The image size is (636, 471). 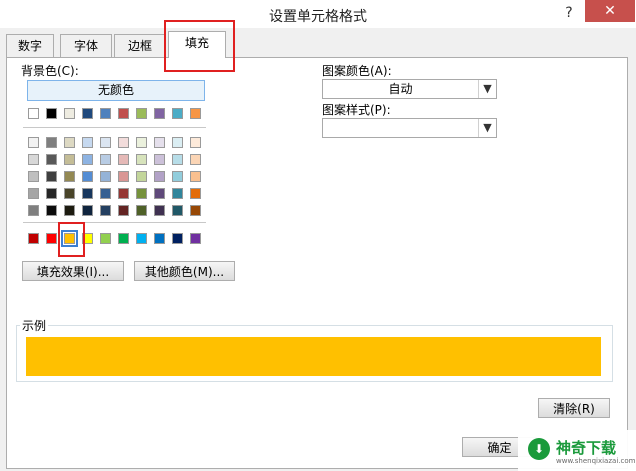 What do you see at coordinates (400, 89) in the screenshot?
I see `pattern-color-value: 自动` at bounding box center [400, 89].